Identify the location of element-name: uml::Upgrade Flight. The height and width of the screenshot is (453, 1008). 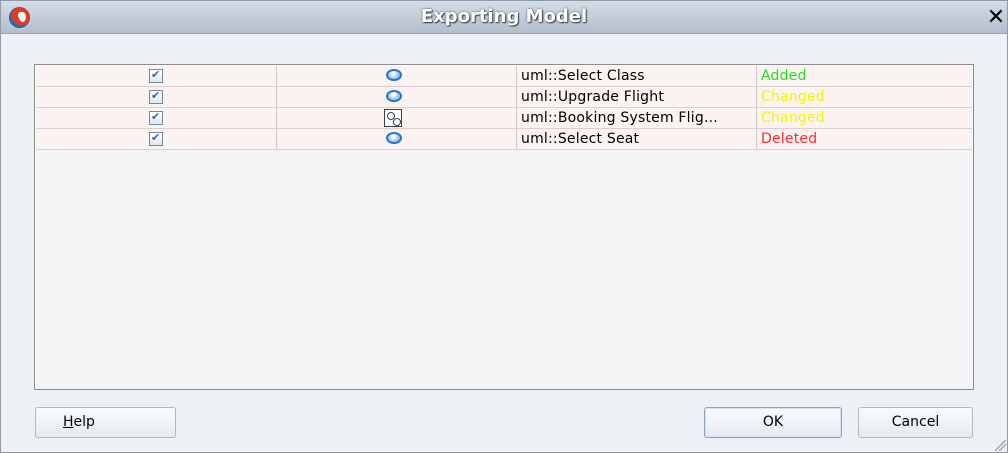
(593, 97).